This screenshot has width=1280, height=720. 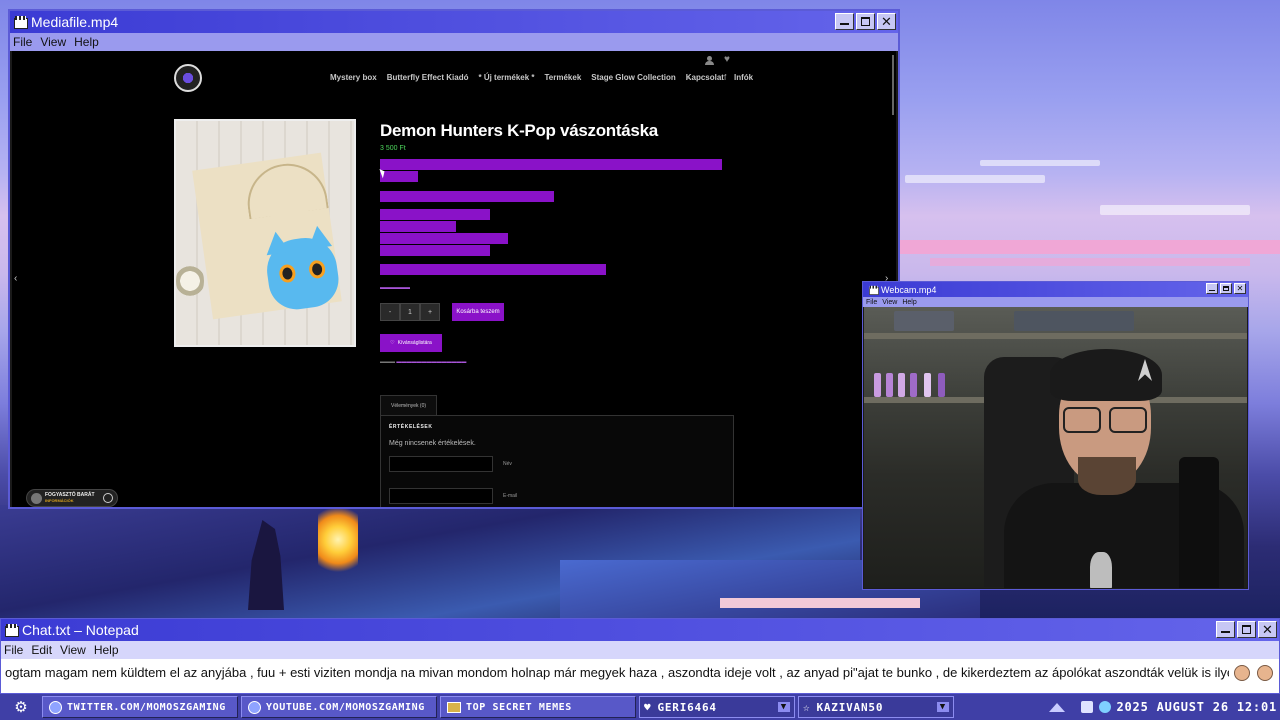 What do you see at coordinates (72, 498) in the screenshot?
I see `accessibility-badge: FOGYASZTÓ BARÁT INFORMÁCIÓK` at bounding box center [72, 498].